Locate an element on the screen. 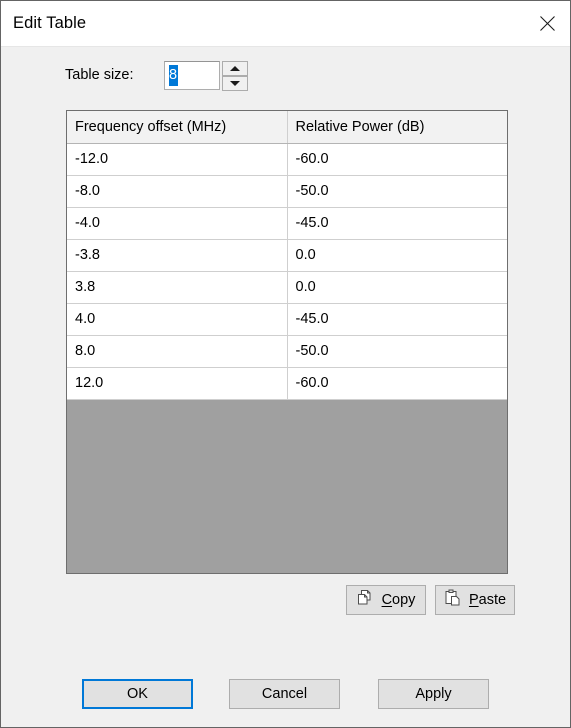 The image size is (571, 728). table-row: 4.0 -45.0 is located at coordinates (287, 319).